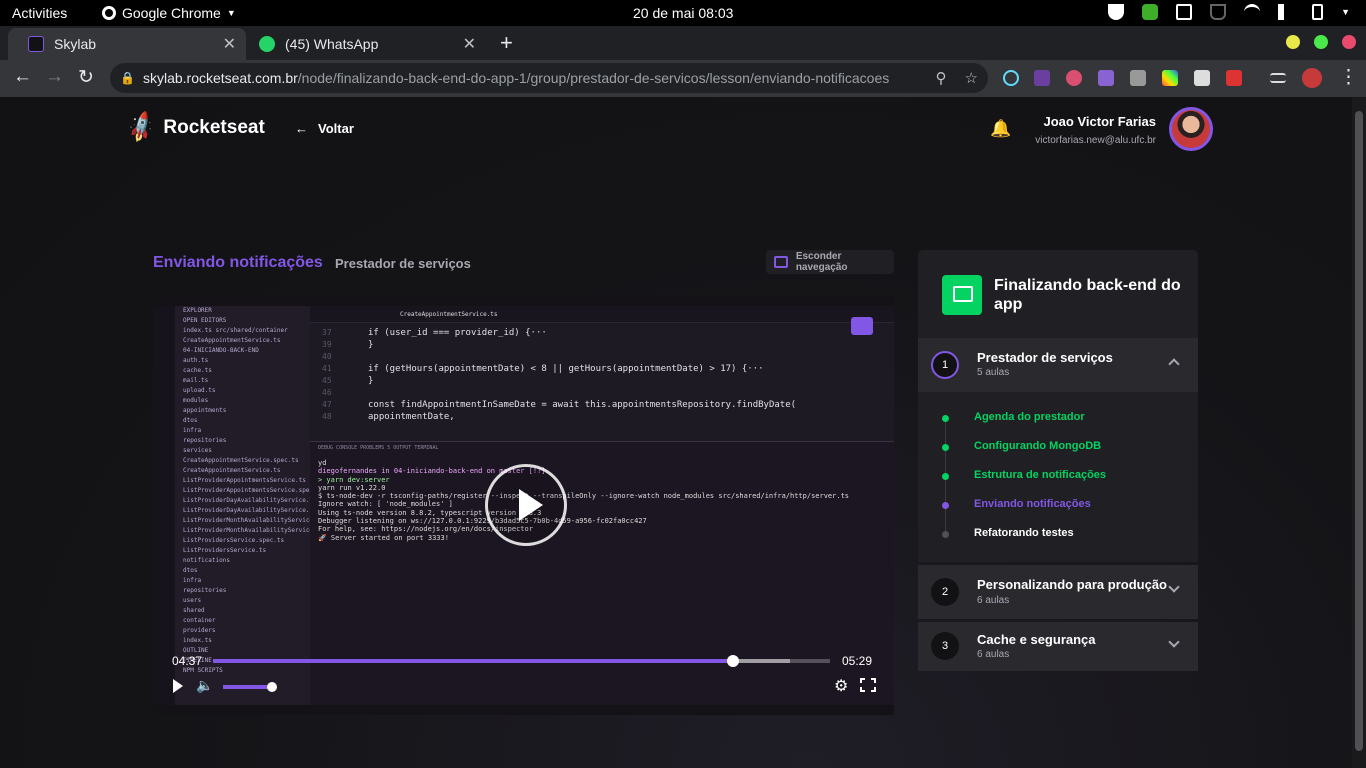  What do you see at coordinates (197, 370) in the screenshot?
I see `explorer-item: cache.ts` at bounding box center [197, 370].